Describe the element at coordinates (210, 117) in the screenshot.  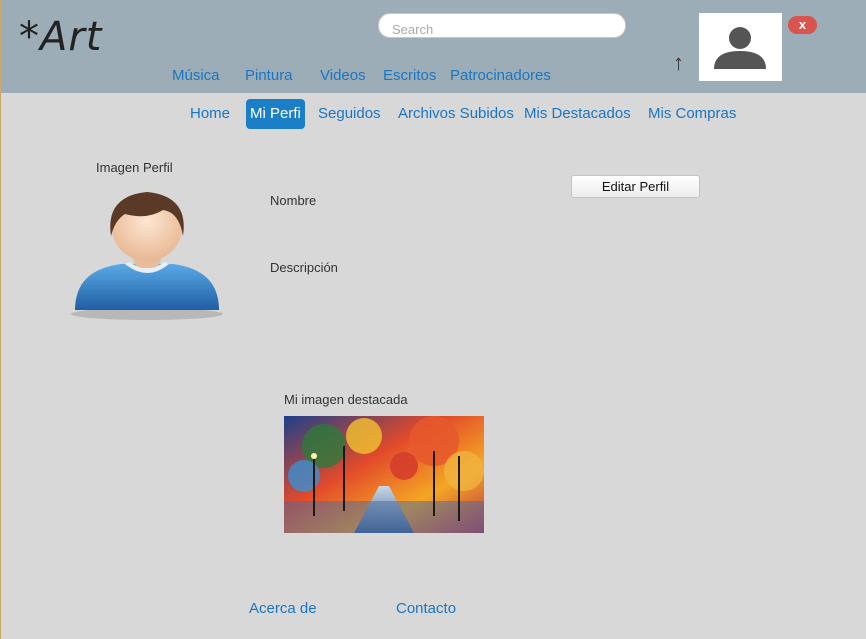
I see `tab-home: Home` at that location.